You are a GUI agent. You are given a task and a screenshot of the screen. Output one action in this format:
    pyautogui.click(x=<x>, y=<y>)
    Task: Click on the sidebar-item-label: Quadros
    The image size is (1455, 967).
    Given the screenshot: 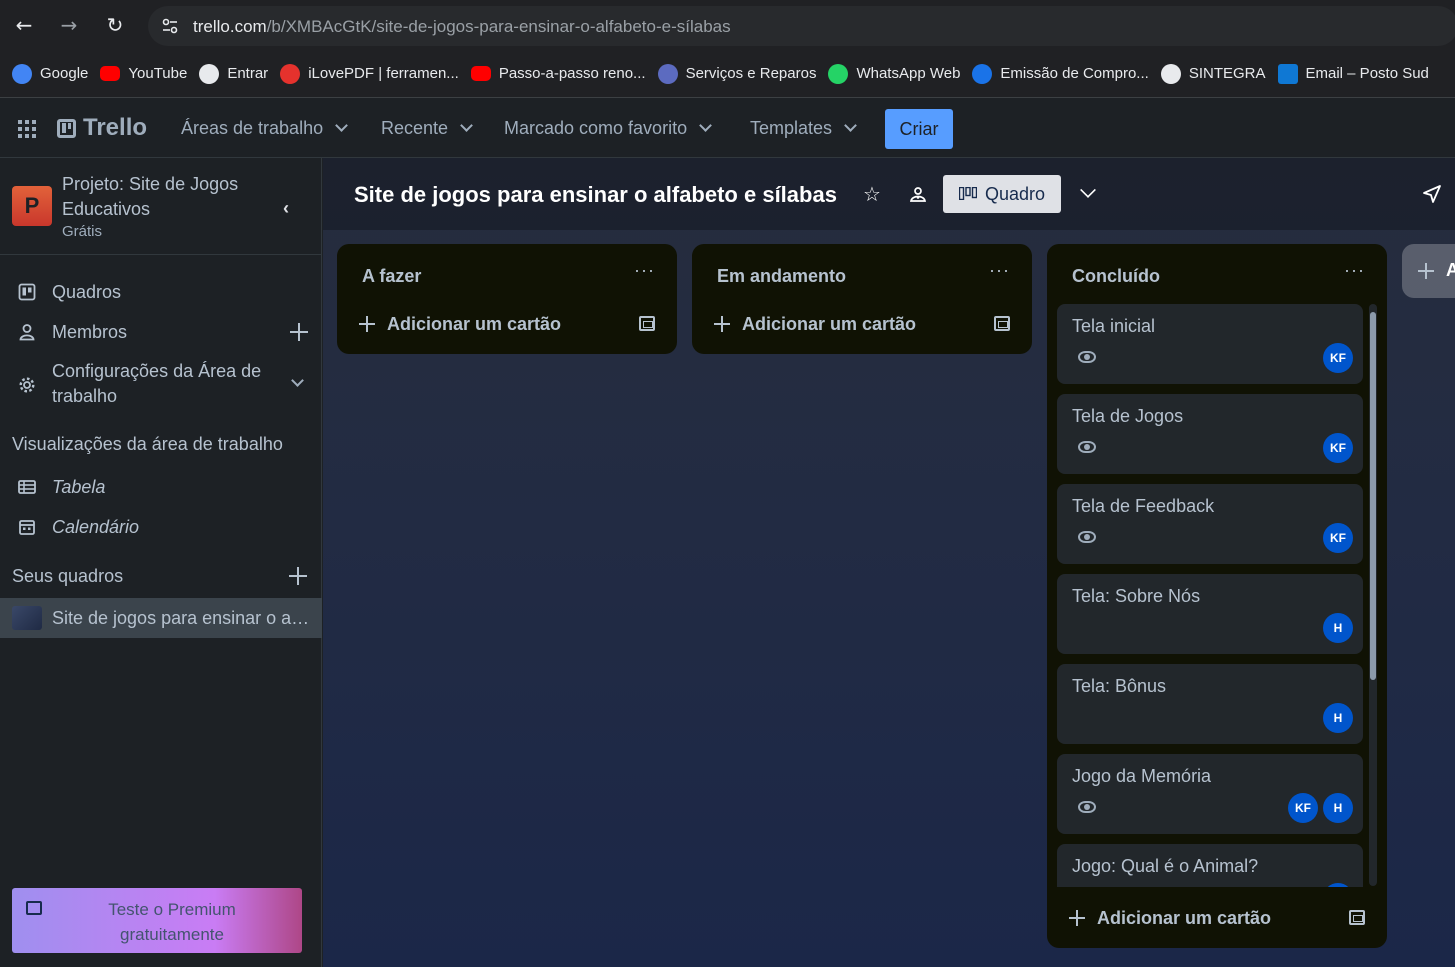 What is the action you would take?
    pyautogui.click(x=87, y=291)
    